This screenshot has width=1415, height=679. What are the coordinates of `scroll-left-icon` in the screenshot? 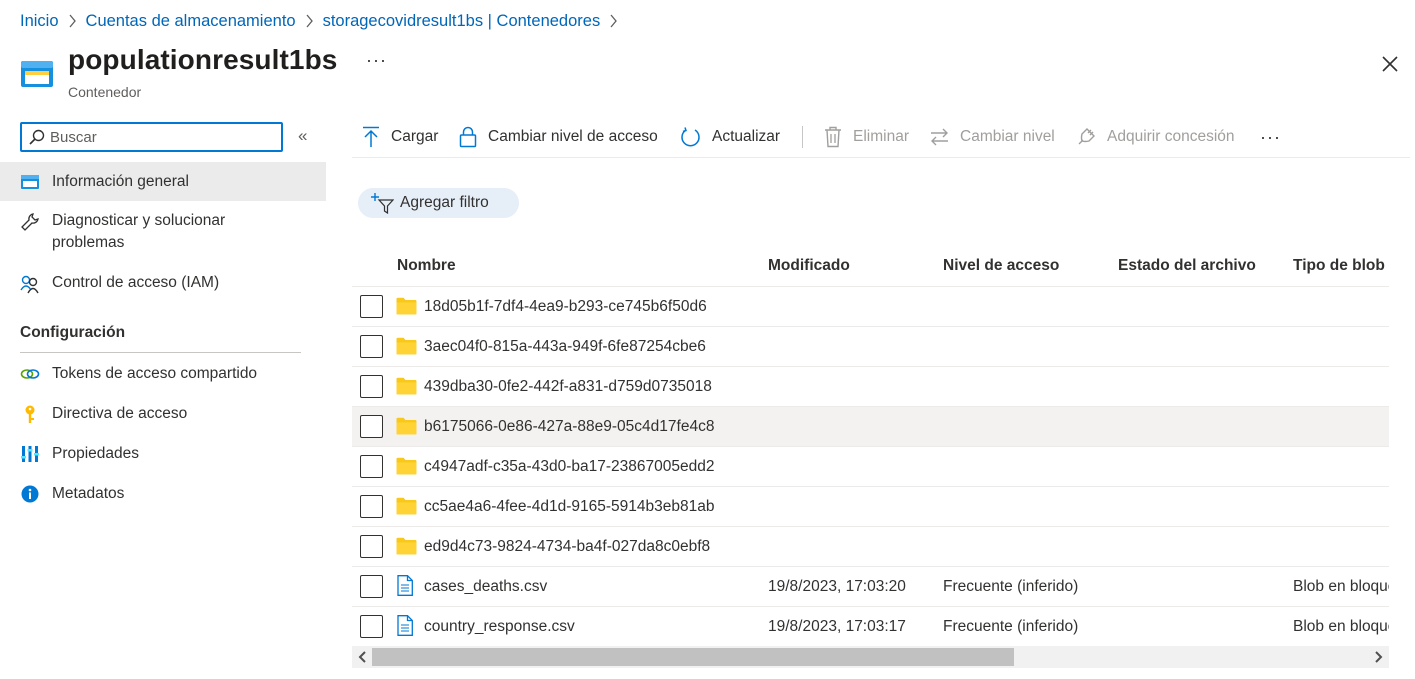 It's located at (363, 657).